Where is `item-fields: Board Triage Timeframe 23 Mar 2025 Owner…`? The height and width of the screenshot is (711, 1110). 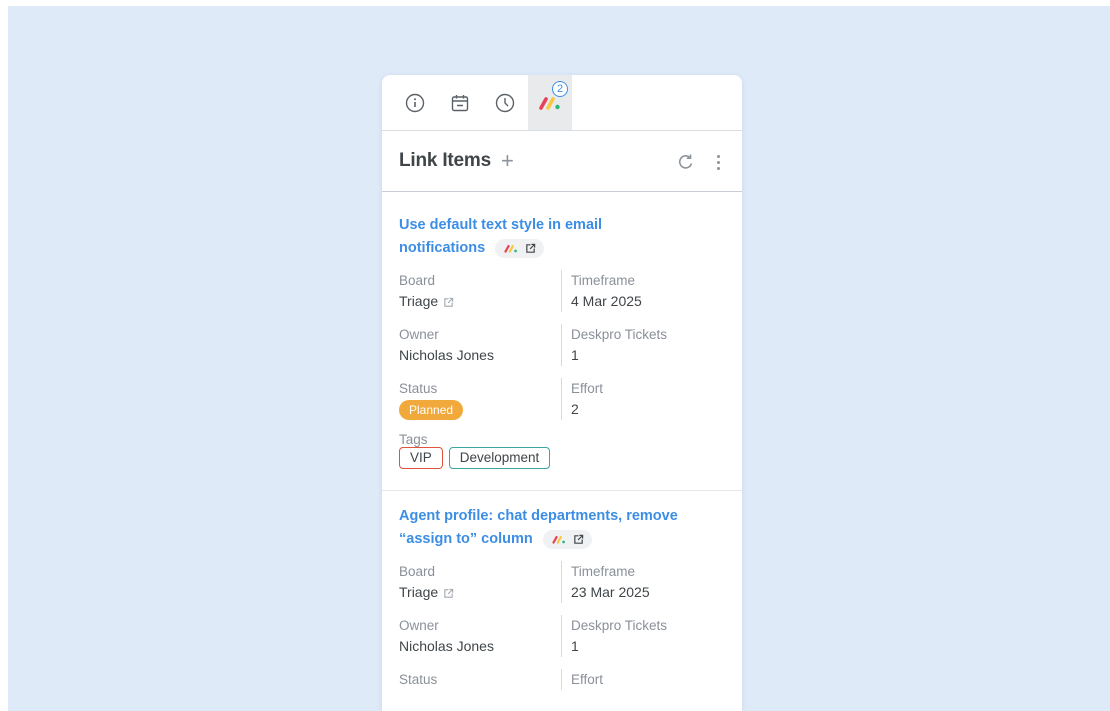
item-fields: Board Triage Timeframe 23 Mar 2025 Owner… is located at coordinates (562, 625).